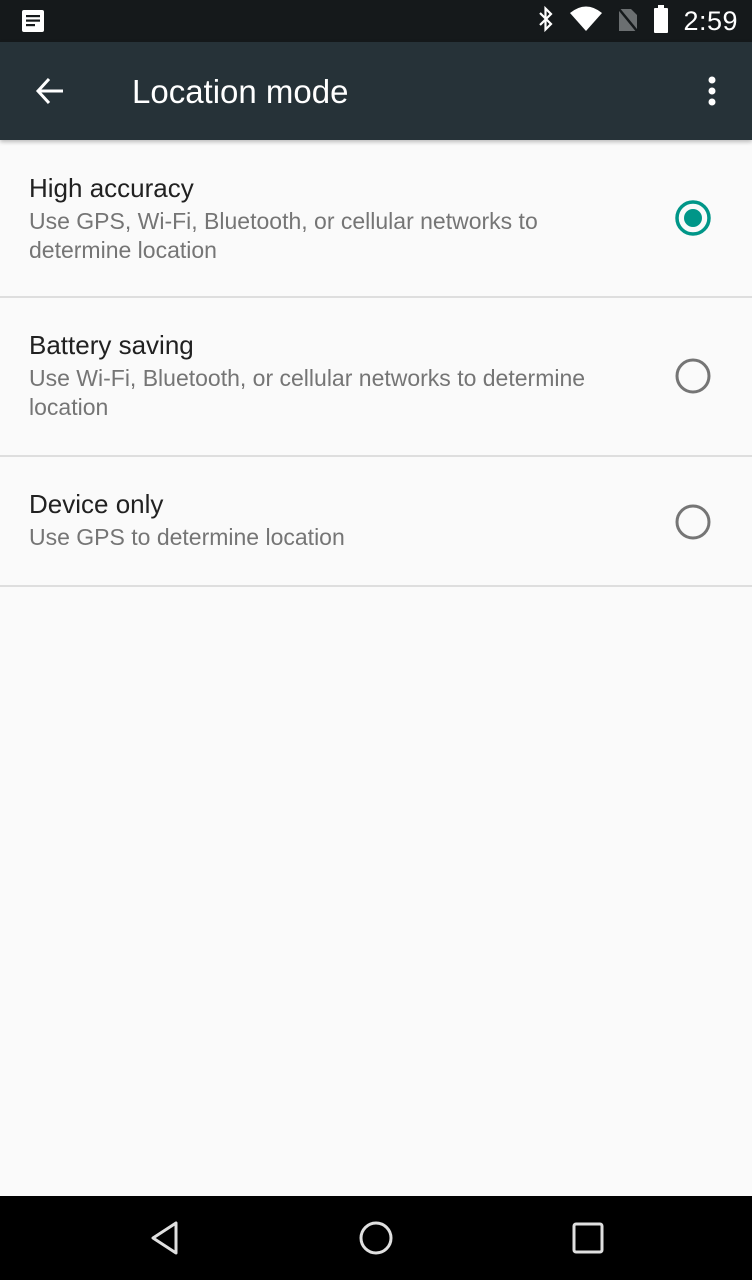  Describe the element at coordinates (376, 21) in the screenshot. I see `status-bar: 2:59` at that location.